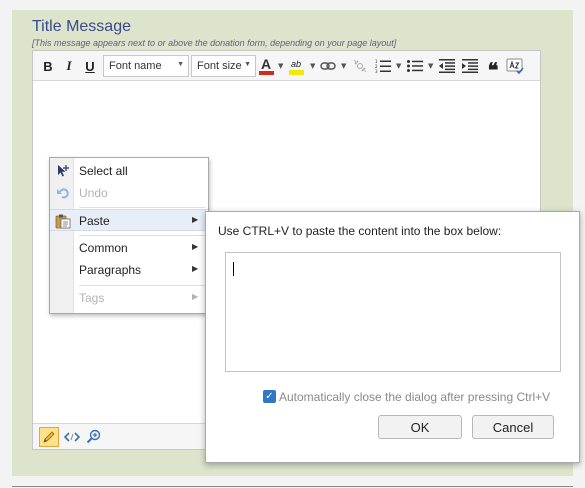 This screenshot has height=488, width=585. What do you see at coordinates (513, 427) in the screenshot?
I see `cancel-button: Cancel` at bounding box center [513, 427].